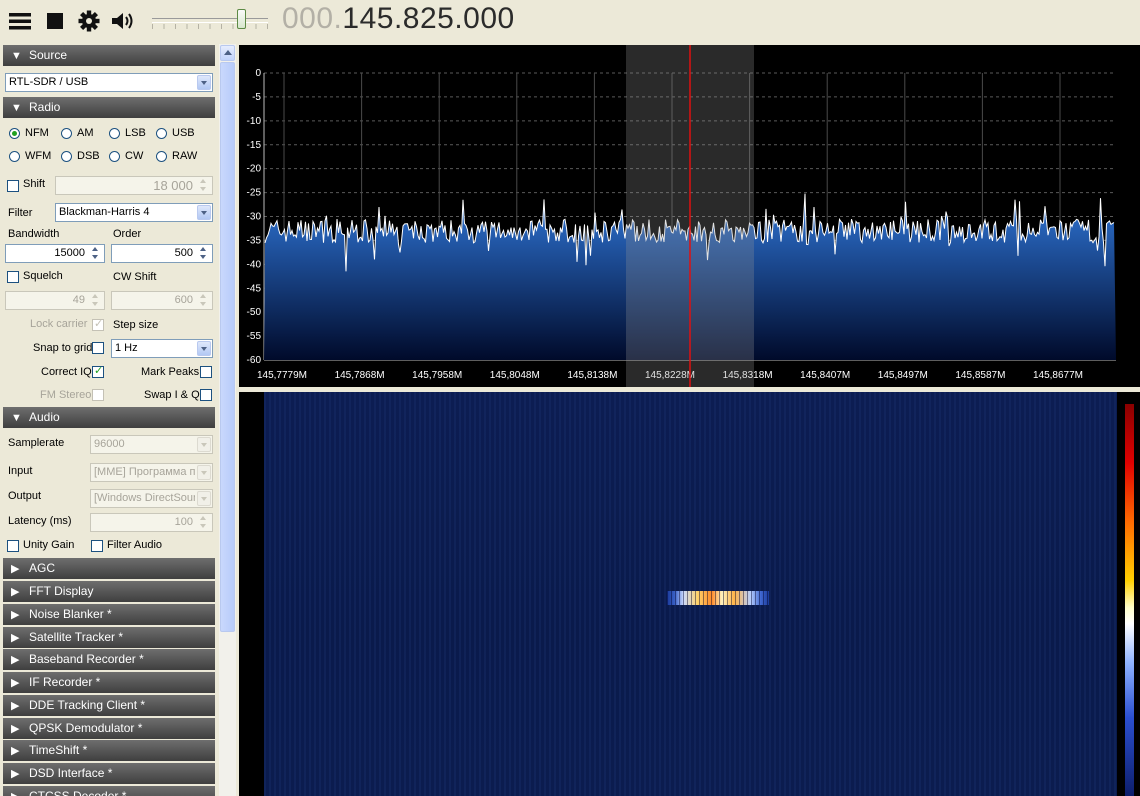  Describe the element at coordinates (13, 546) in the screenshot. I see `unity-gain-checkbox` at that location.